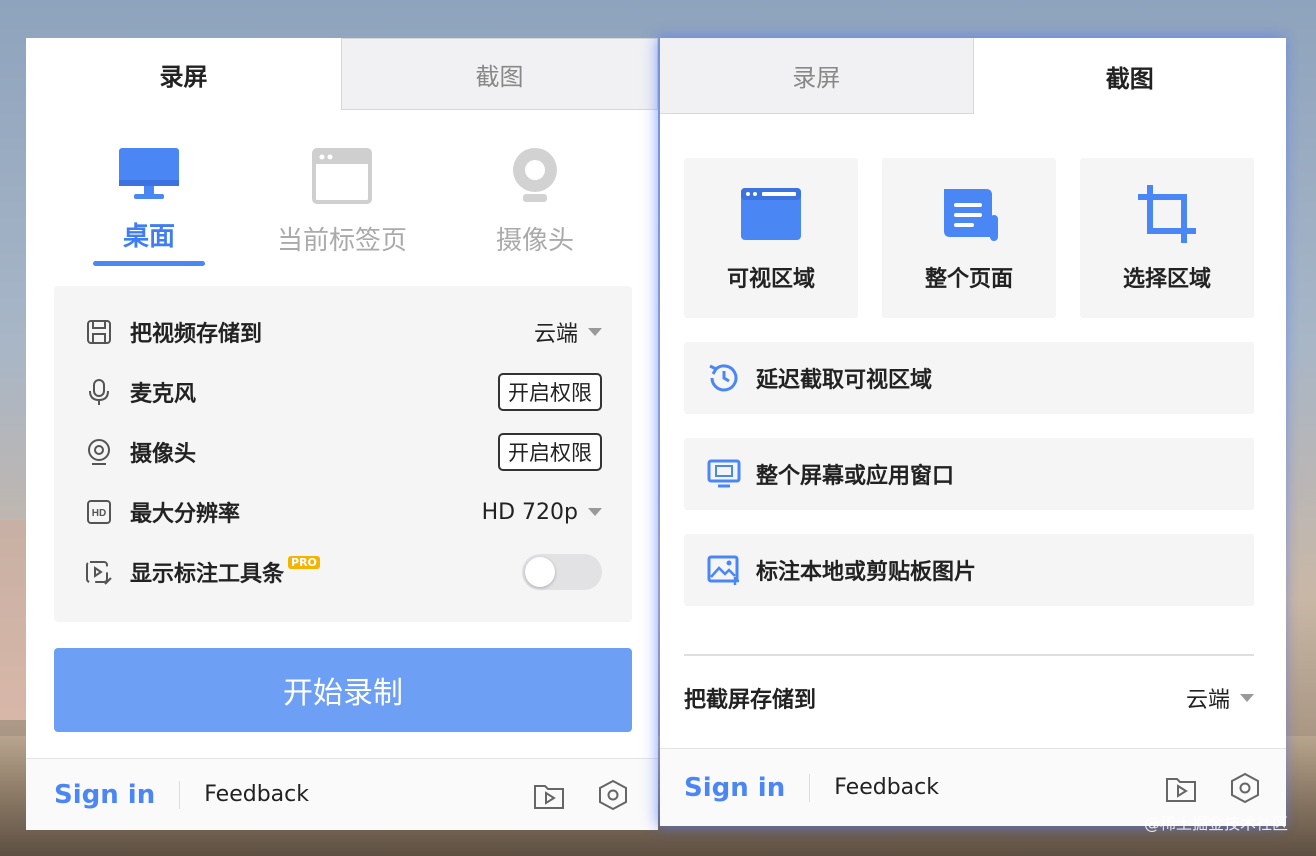  What do you see at coordinates (534, 241) in the screenshot?
I see `mode-camera-label: 摄像头` at bounding box center [534, 241].